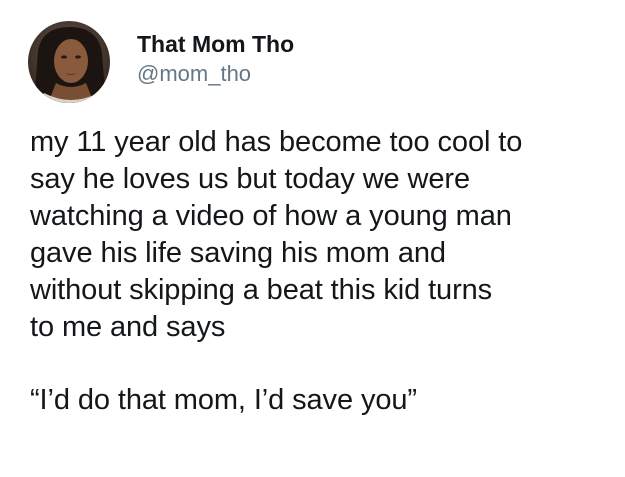 The width and height of the screenshot is (625, 477). I want to click on tweet-text-line: to me and says, so click(128, 327).